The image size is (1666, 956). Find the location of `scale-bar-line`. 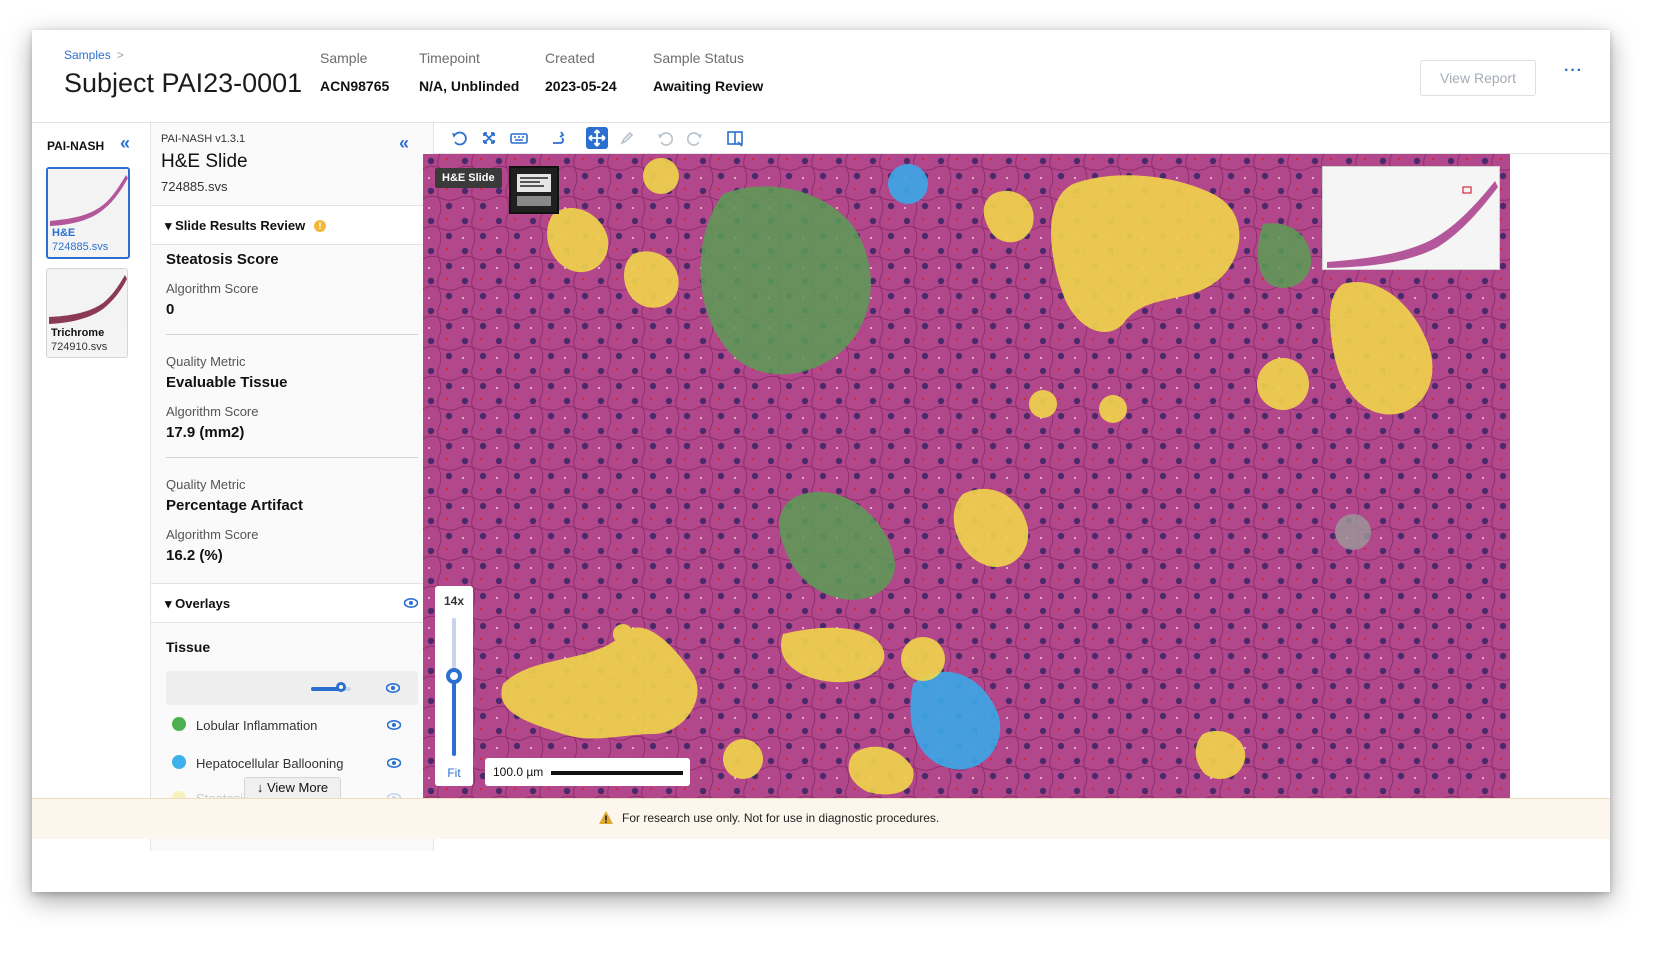

scale-bar-line is located at coordinates (617, 773).